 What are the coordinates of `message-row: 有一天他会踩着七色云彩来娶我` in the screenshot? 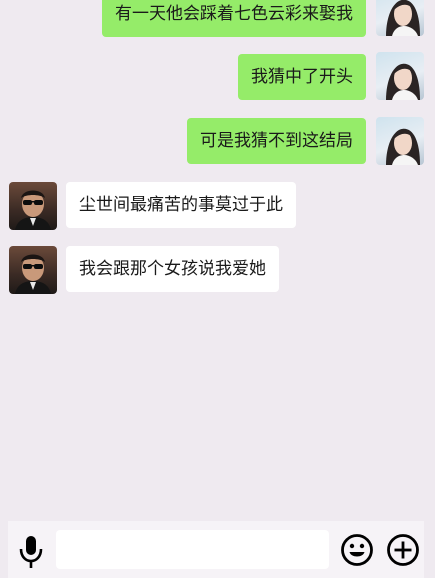 It's located at (217, 20).